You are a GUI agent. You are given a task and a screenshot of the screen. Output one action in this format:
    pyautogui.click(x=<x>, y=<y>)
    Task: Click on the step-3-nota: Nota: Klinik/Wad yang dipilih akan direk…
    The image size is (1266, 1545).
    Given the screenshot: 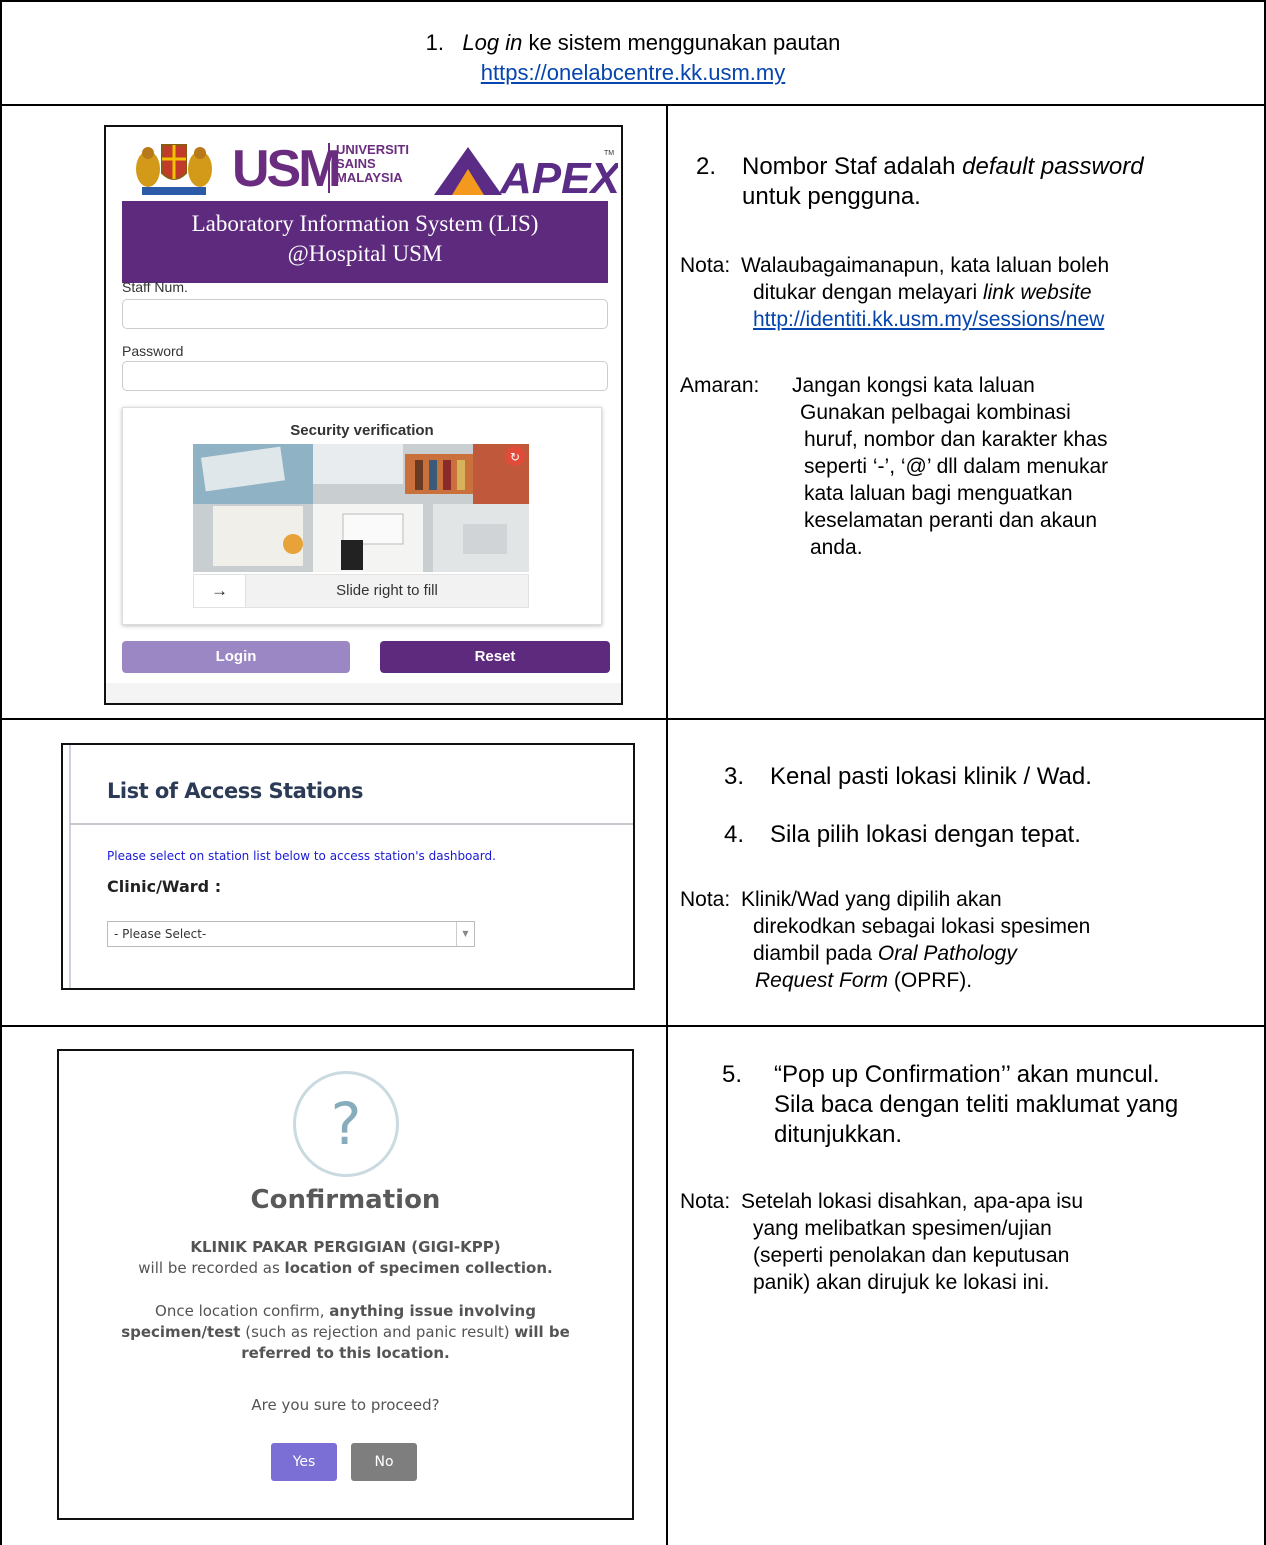 What is the action you would take?
    pyautogui.click(x=885, y=940)
    